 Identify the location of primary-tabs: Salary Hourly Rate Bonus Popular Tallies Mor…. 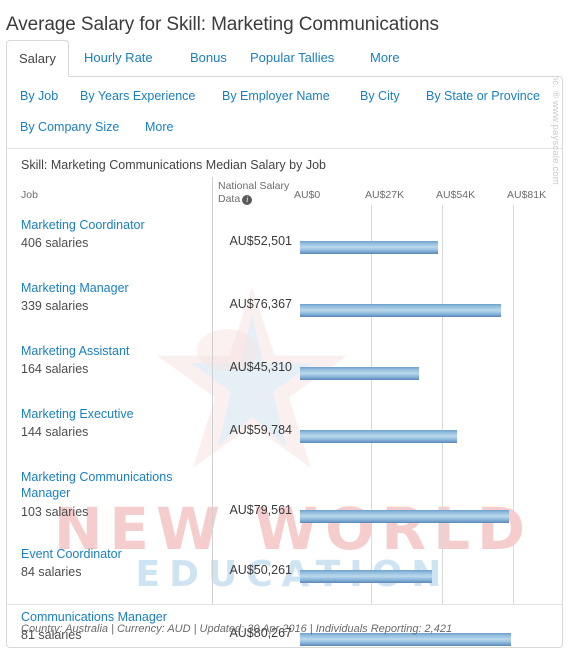
(284, 58).